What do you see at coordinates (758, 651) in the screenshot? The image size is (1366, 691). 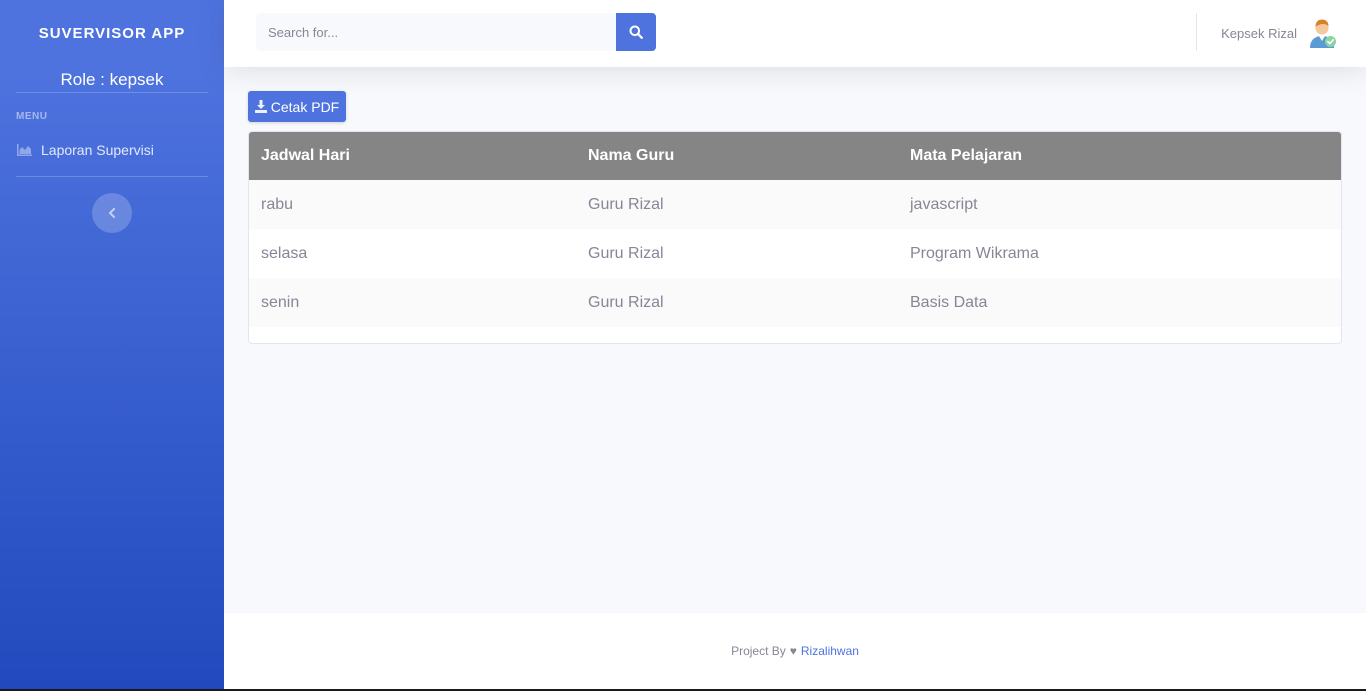 I see `footer-prefix: Project By` at bounding box center [758, 651].